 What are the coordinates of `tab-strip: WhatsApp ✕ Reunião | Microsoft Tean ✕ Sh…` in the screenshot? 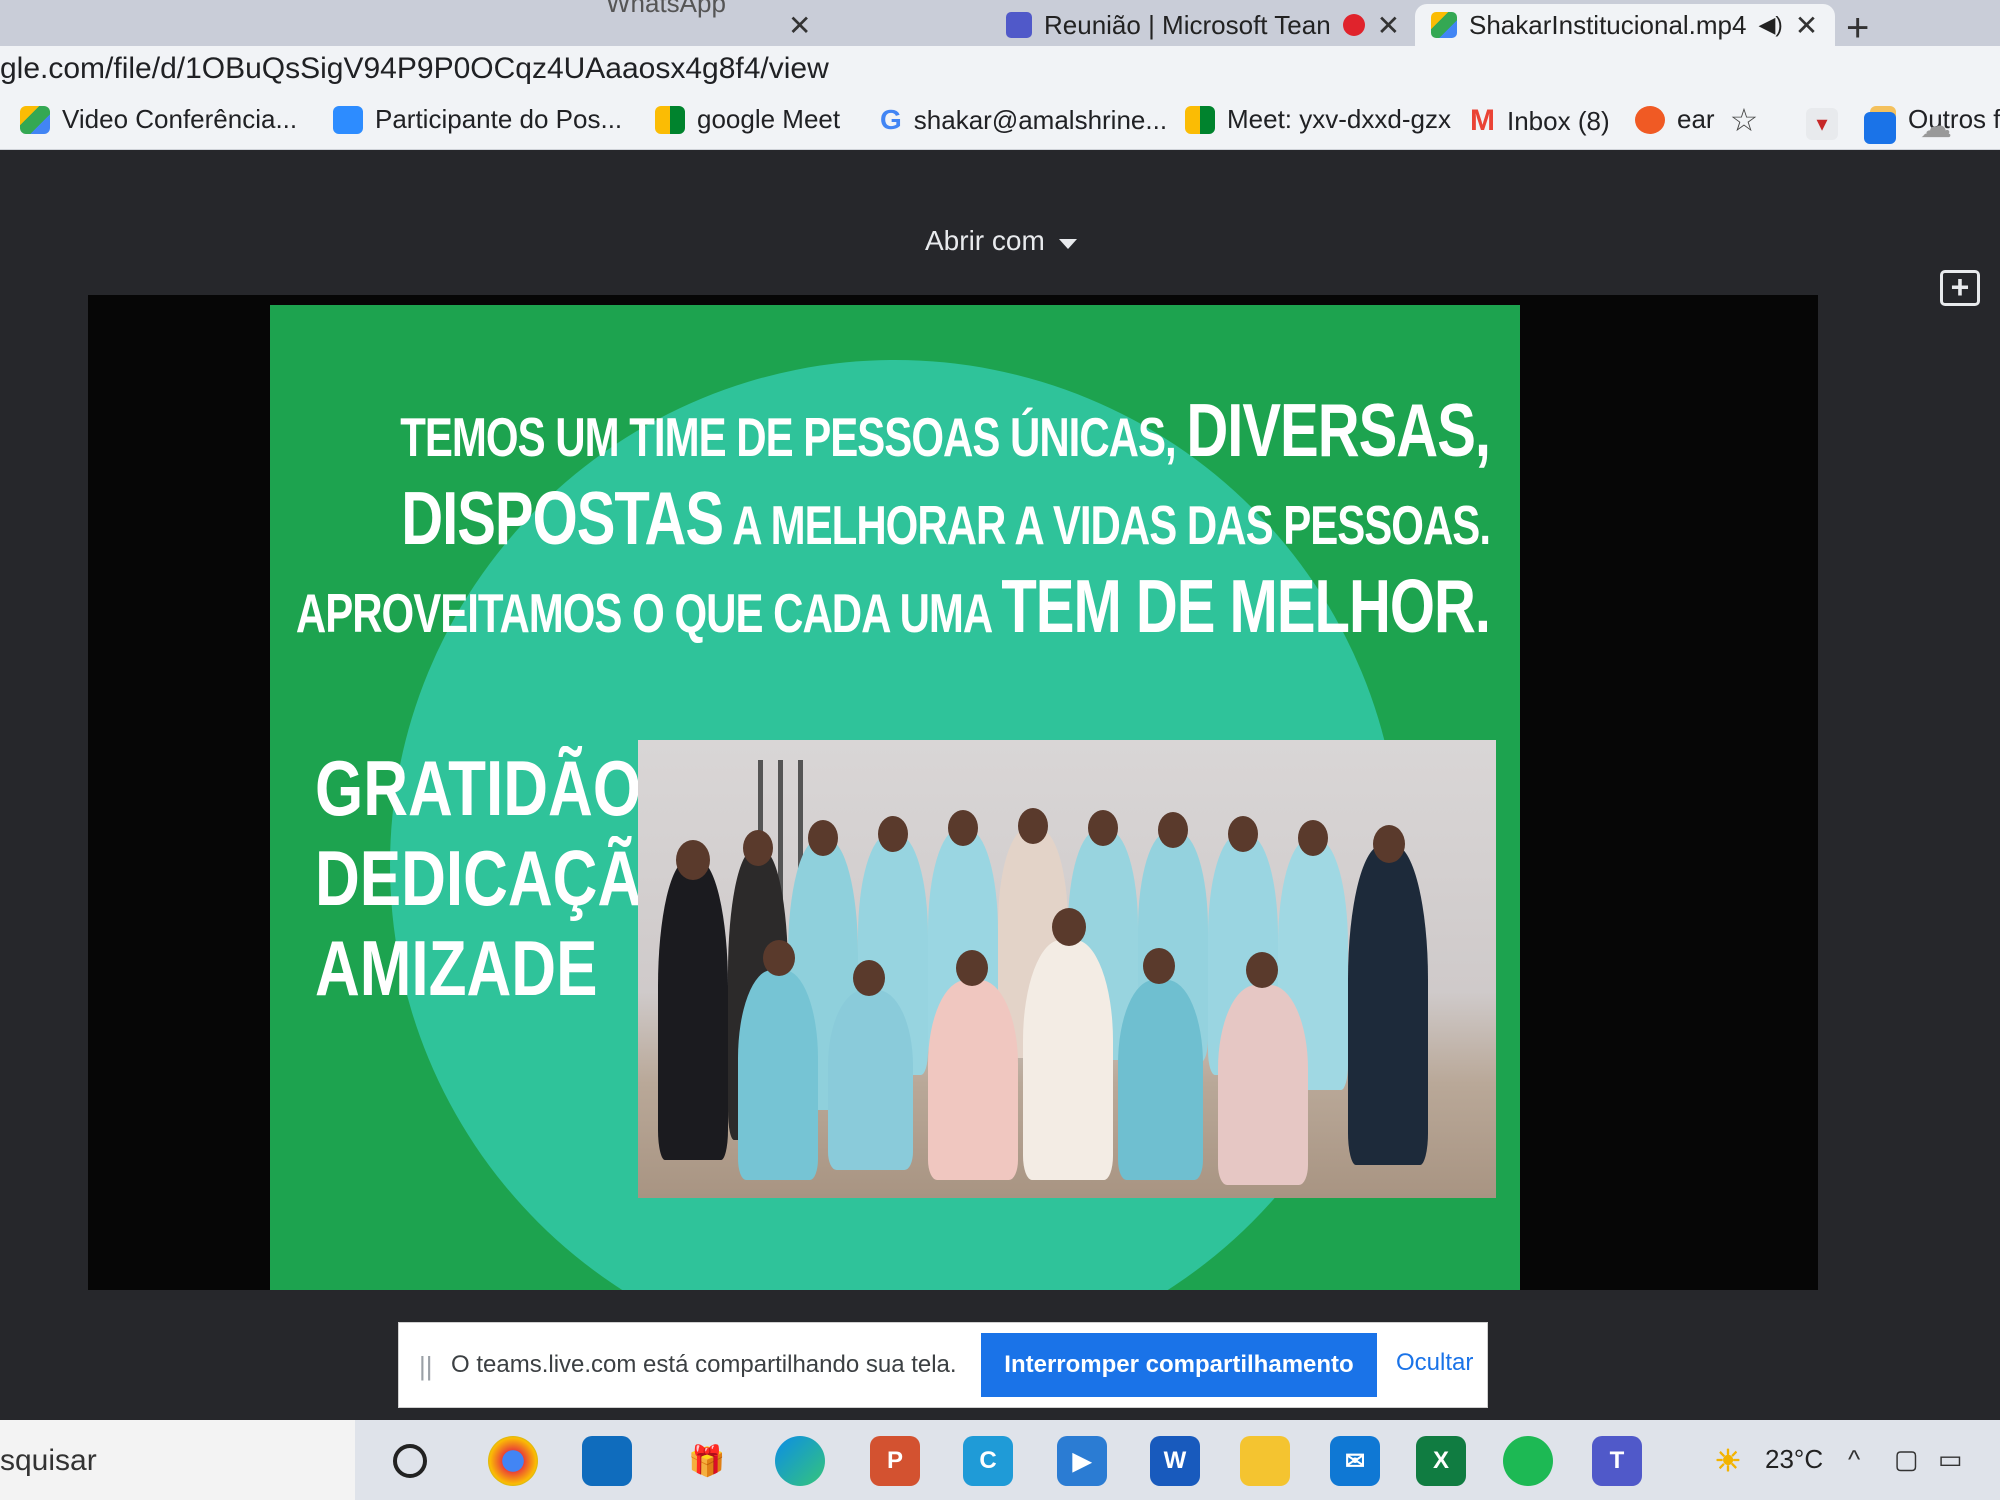 It's located at (1000, 25).